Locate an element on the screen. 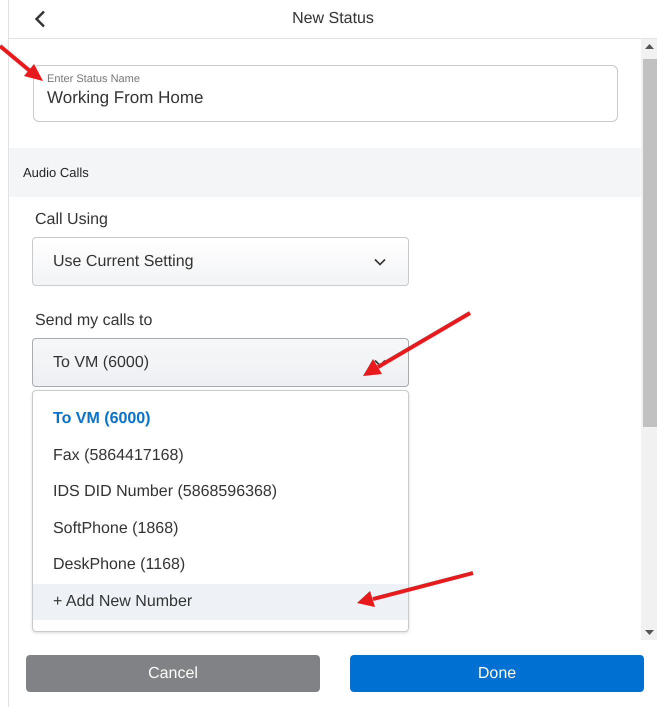 The image size is (657, 707). cancel-button: Cancel is located at coordinates (173, 673).